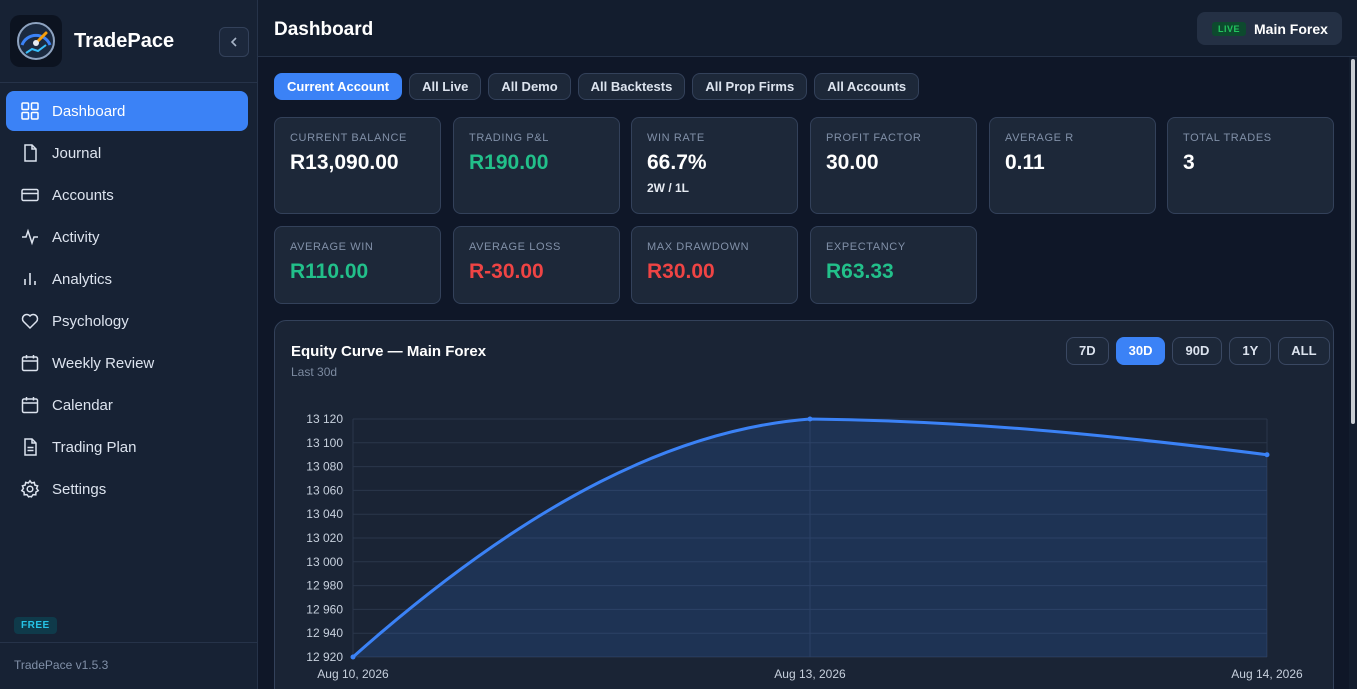  Describe the element at coordinates (89, 111) in the screenshot. I see `sidebar-item-label: Dashboard` at that location.